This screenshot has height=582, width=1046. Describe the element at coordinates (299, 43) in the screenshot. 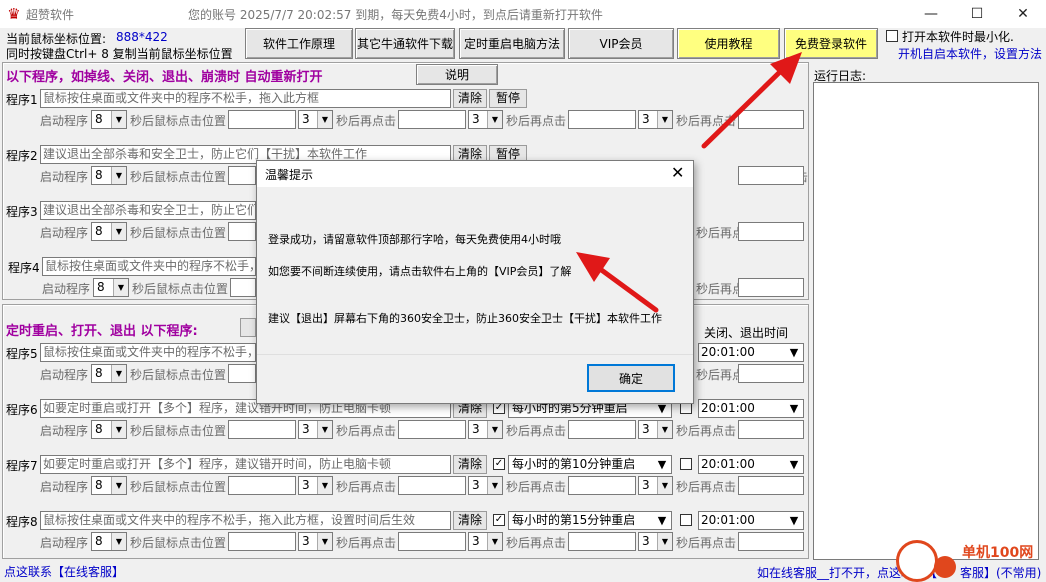

I see `work-principle-button: 软件工作原理` at that location.